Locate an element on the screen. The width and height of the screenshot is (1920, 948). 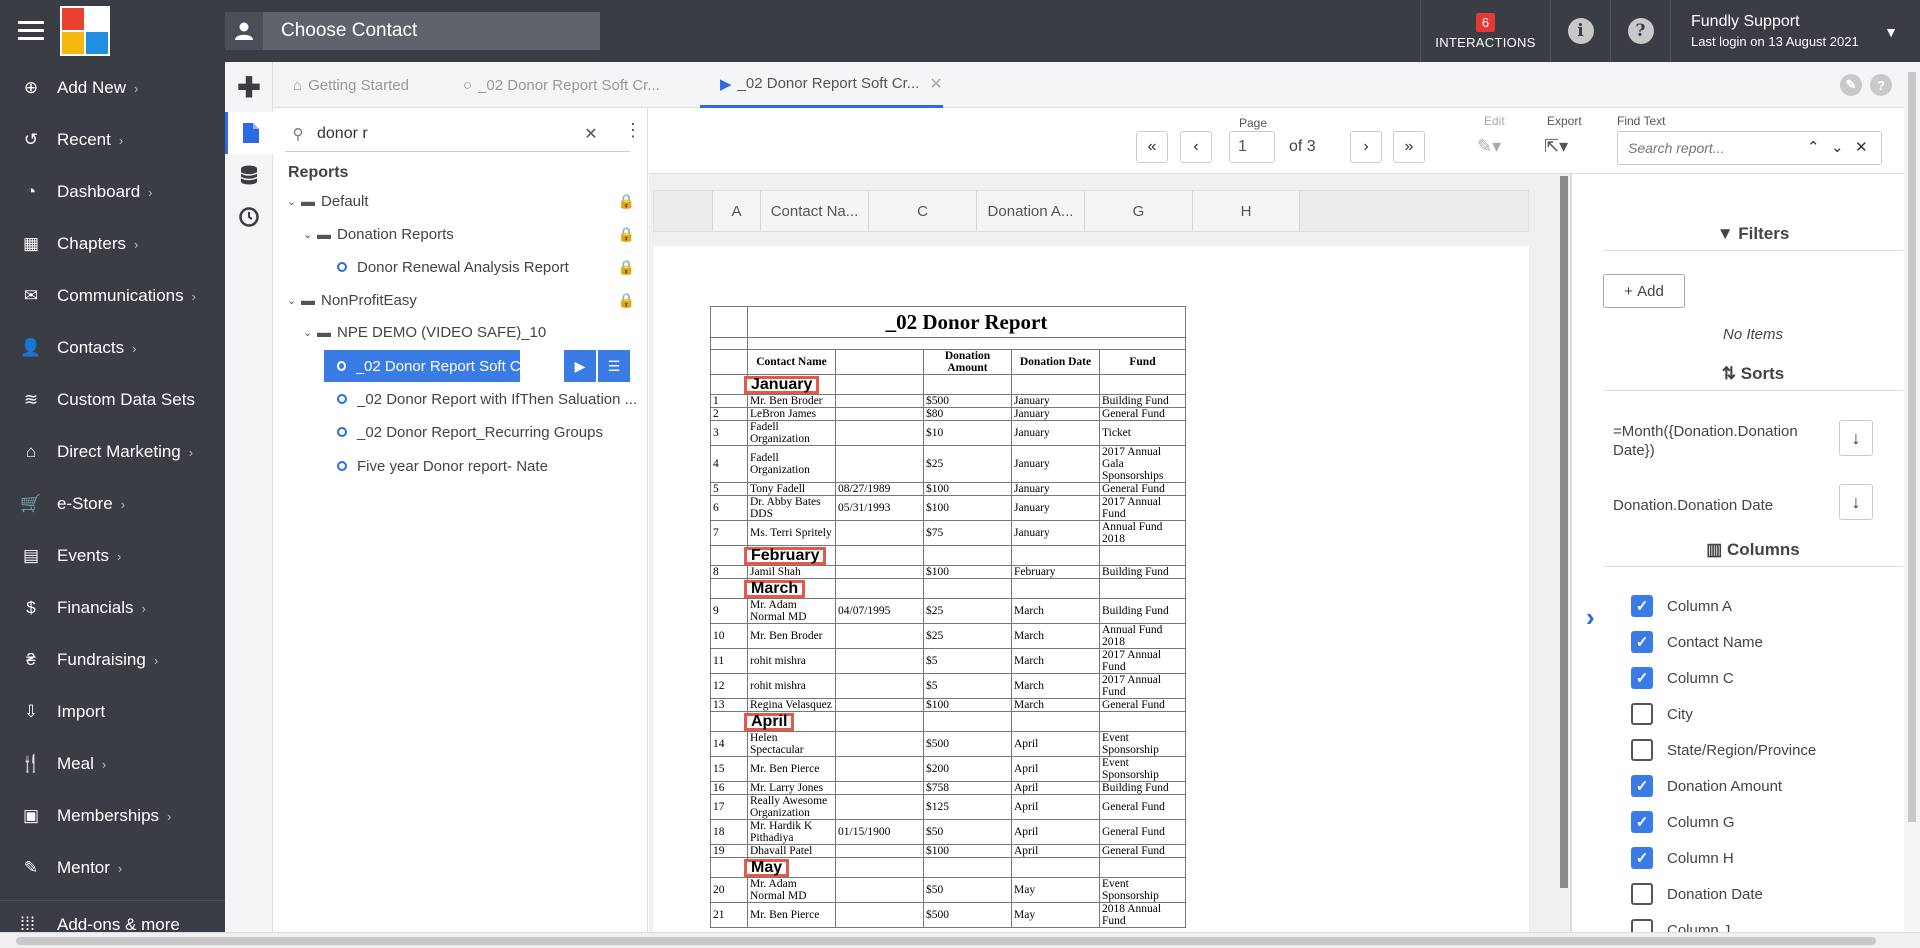
viewer-scrollbar is located at coordinates (1564, 553).